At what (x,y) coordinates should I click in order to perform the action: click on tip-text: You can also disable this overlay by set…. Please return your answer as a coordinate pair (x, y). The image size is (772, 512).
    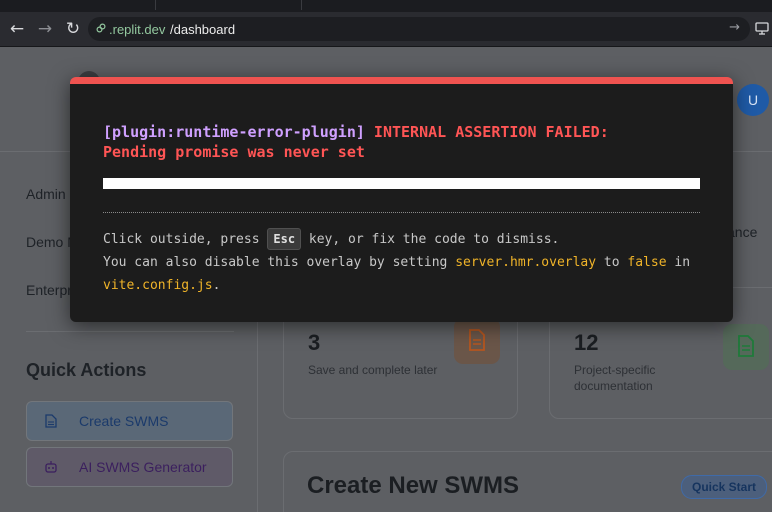
    Looking at the image, I should click on (279, 262).